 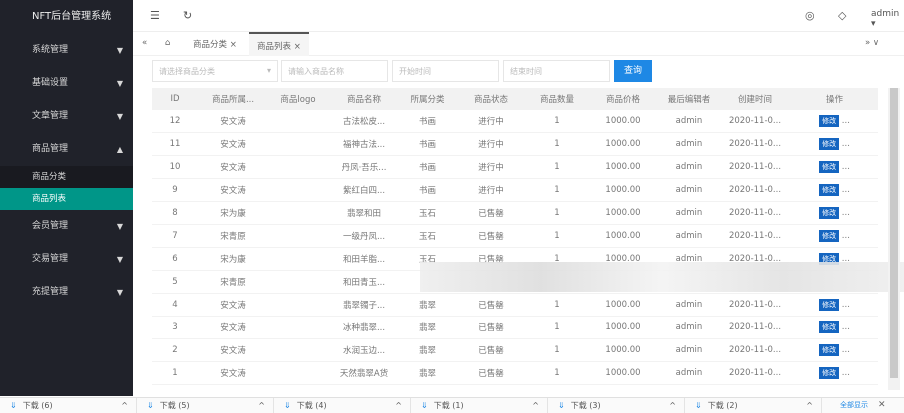 What do you see at coordinates (279, 44) in the screenshot?
I see `tab-product-list: 商品列表 ×` at bounding box center [279, 44].